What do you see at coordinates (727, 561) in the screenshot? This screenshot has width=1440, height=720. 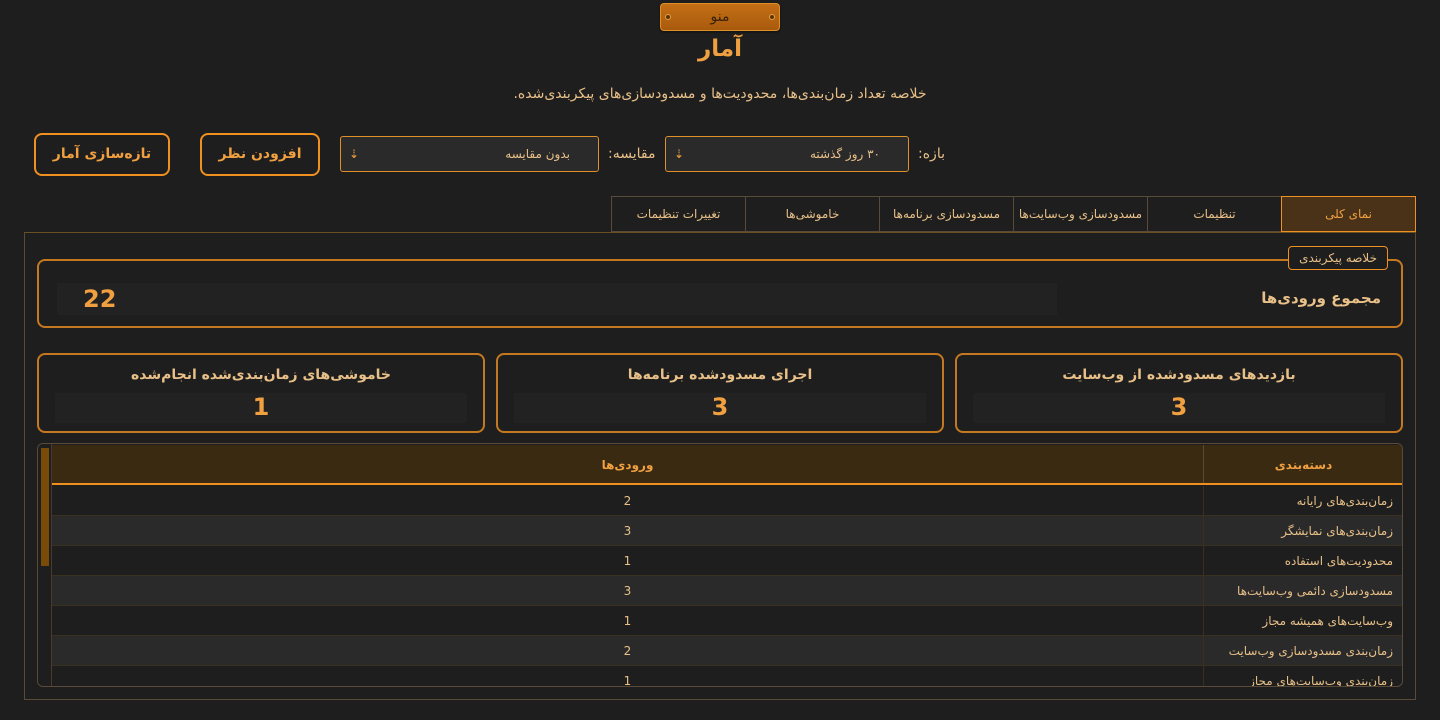 I see `table-row: محدودیت‌های استفاده 1` at bounding box center [727, 561].